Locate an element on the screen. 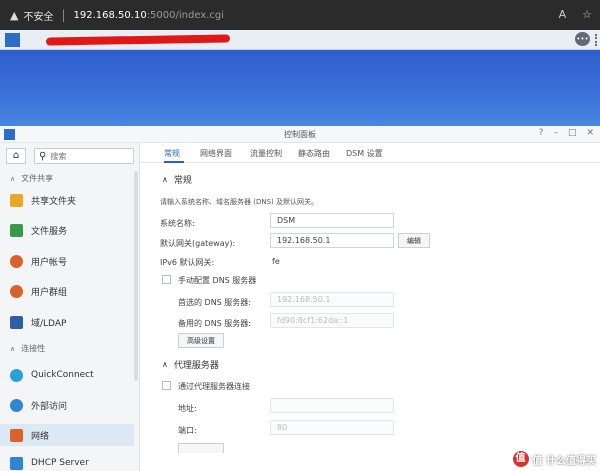 The height and width of the screenshot is (471, 600). tab-general: 常规 is located at coordinates (172, 153).